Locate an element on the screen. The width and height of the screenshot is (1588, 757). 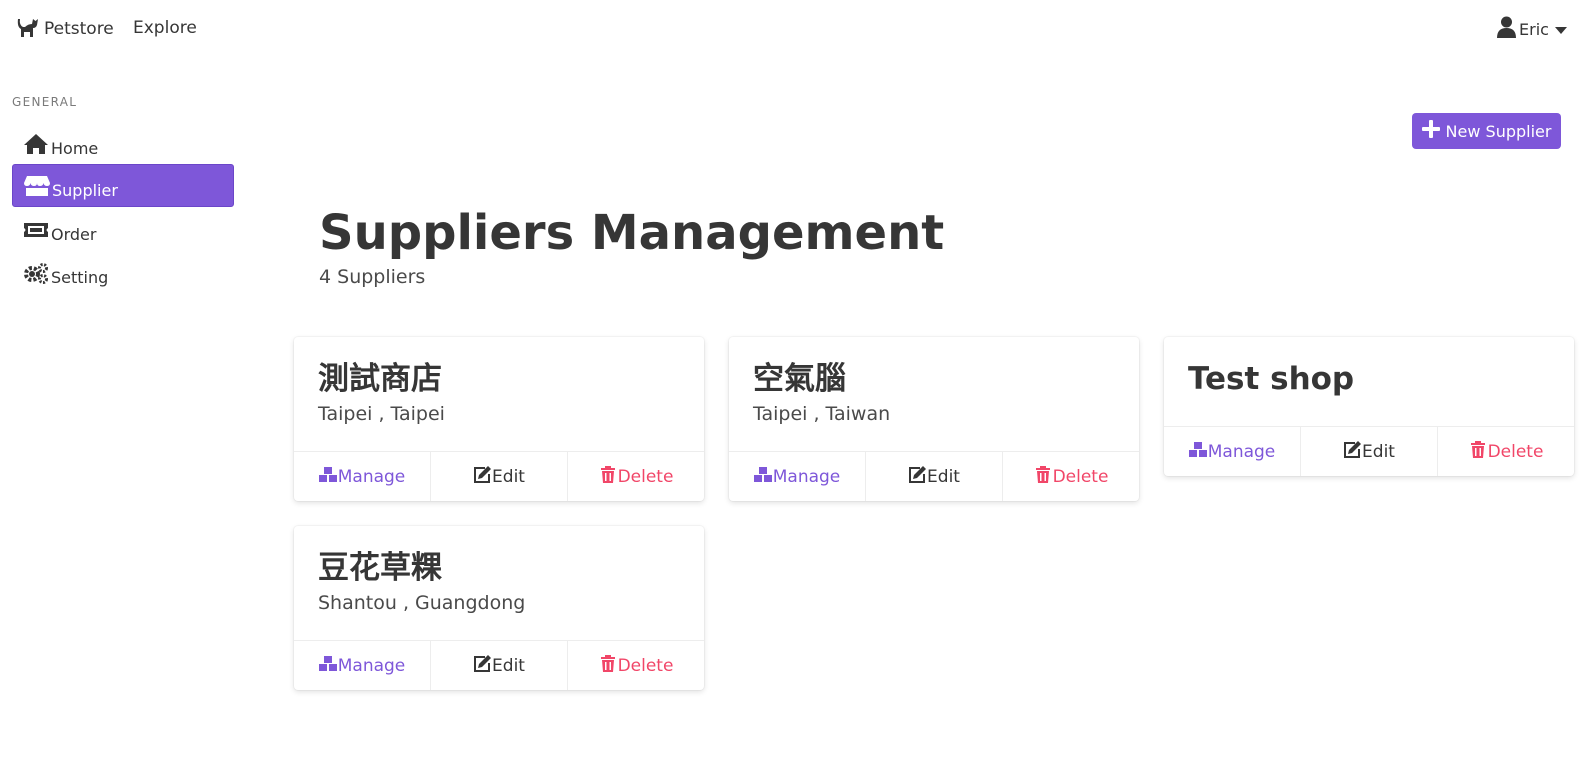
brand-text: Petstore is located at coordinates (79, 29).